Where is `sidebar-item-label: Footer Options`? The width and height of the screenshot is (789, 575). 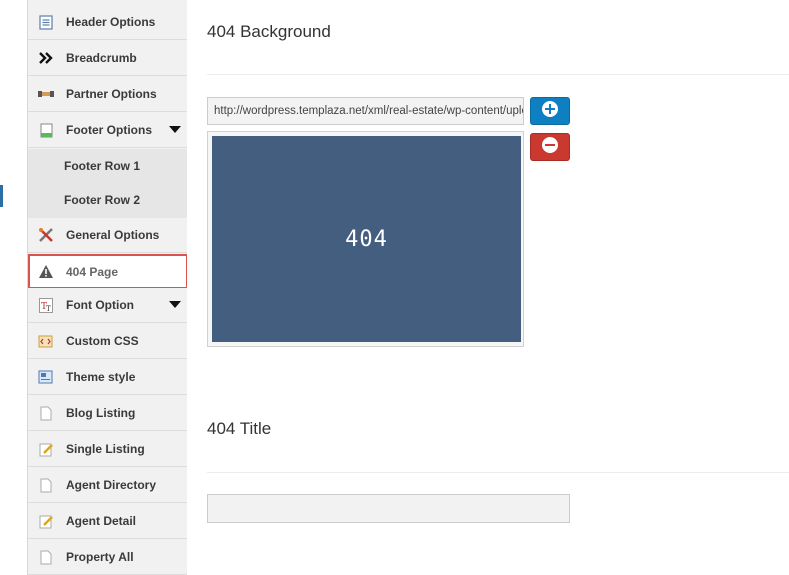
sidebar-item-label: Footer Options is located at coordinates (109, 130).